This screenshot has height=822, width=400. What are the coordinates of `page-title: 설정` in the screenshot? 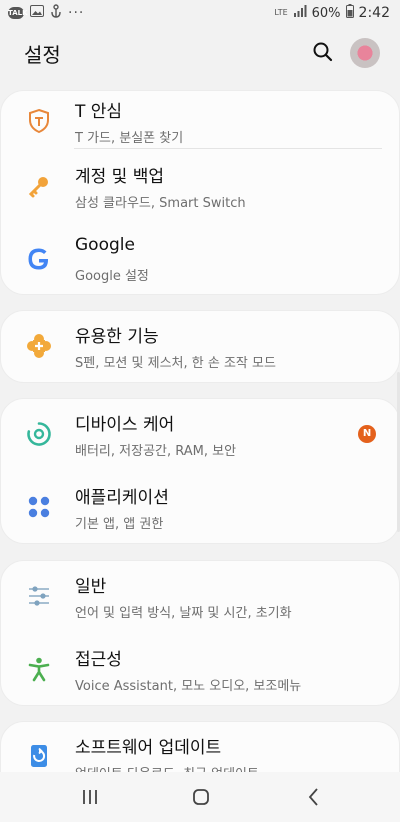 It's located at (42, 55).